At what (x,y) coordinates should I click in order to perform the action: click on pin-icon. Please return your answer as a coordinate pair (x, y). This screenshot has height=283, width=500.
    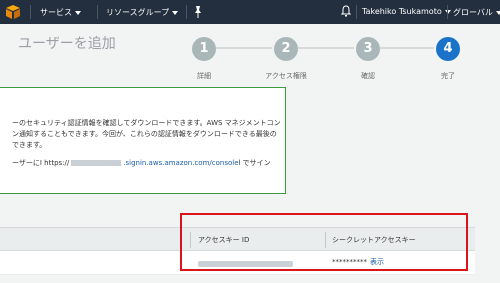
    Looking at the image, I should click on (198, 12).